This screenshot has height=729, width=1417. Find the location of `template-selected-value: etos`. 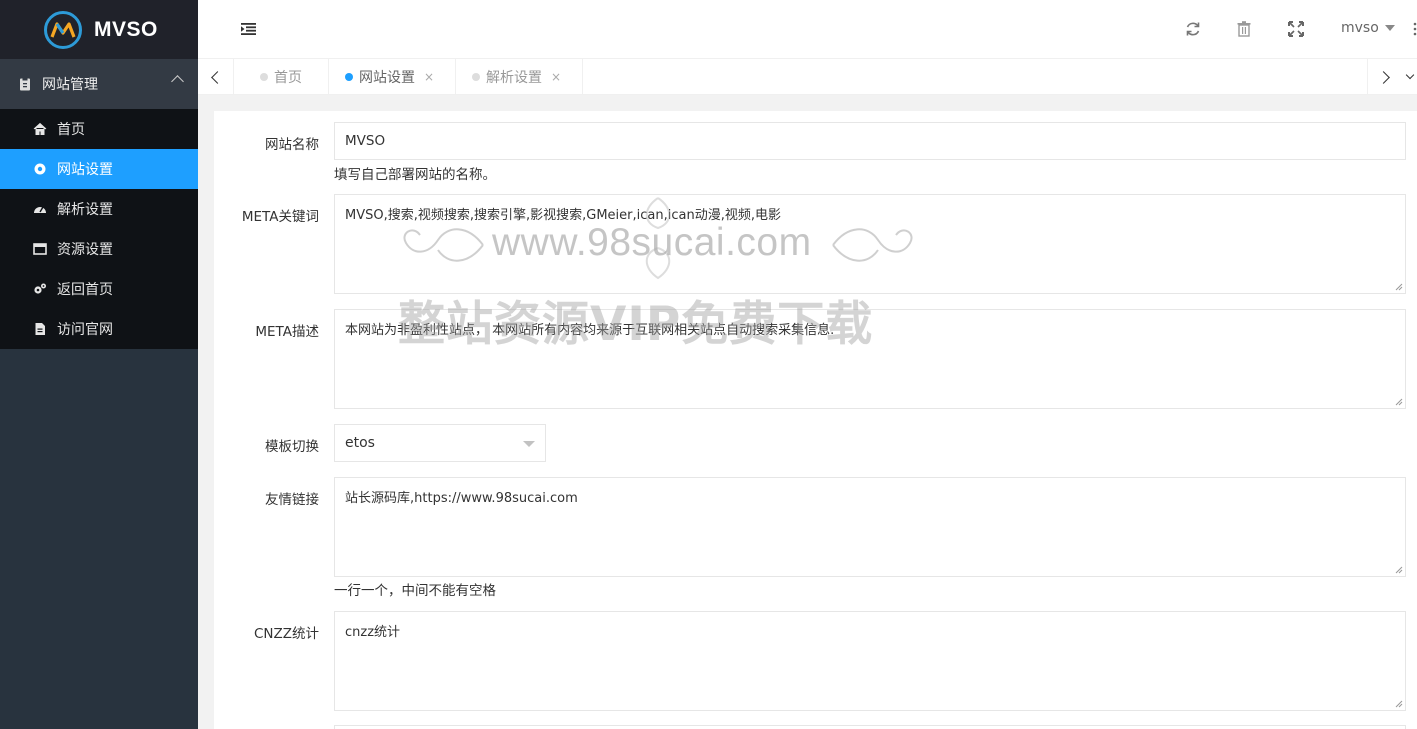

template-selected-value: etos is located at coordinates (360, 443).